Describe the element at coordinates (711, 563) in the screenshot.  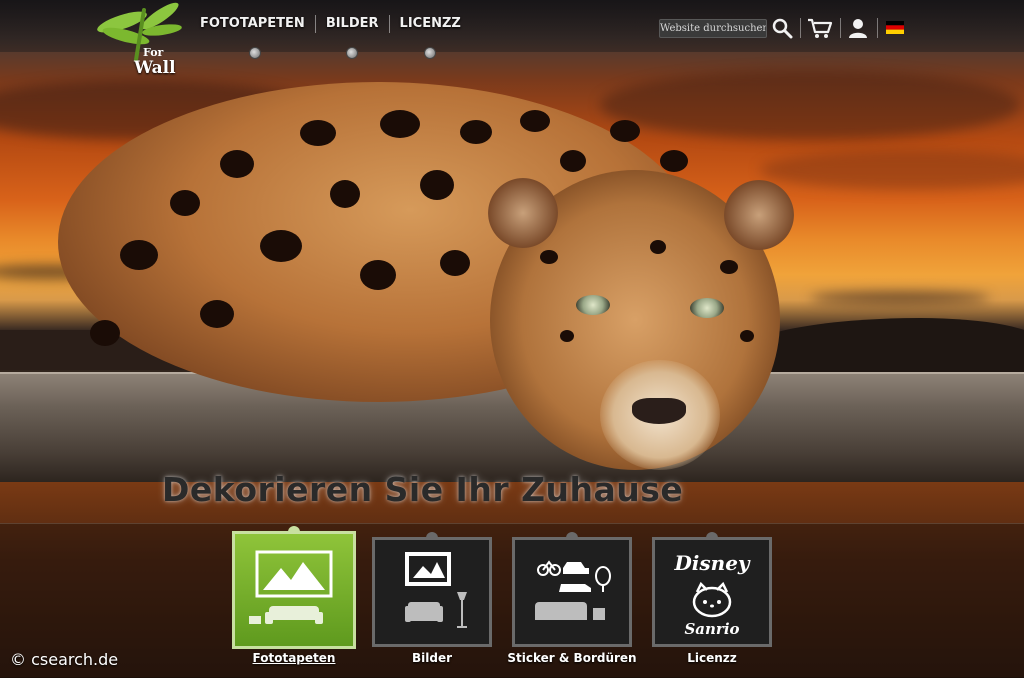
I see `disney-logo: Disney` at that location.